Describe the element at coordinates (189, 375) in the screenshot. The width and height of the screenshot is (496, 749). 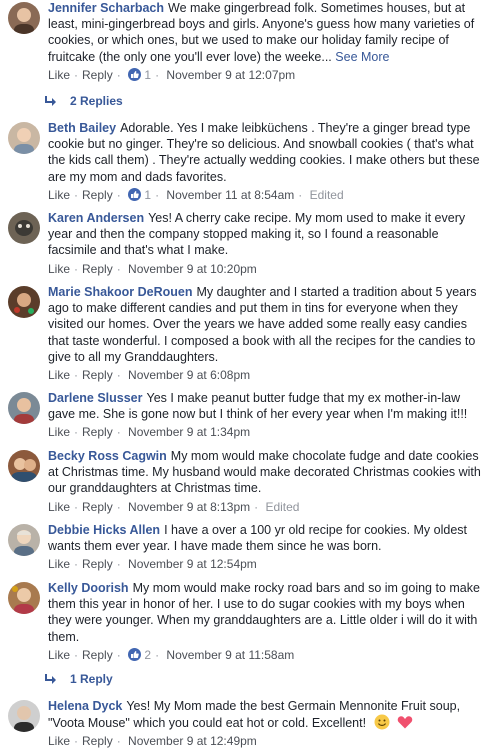
I see `comment-timestamp: November 9 at 6:08pm` at that location.